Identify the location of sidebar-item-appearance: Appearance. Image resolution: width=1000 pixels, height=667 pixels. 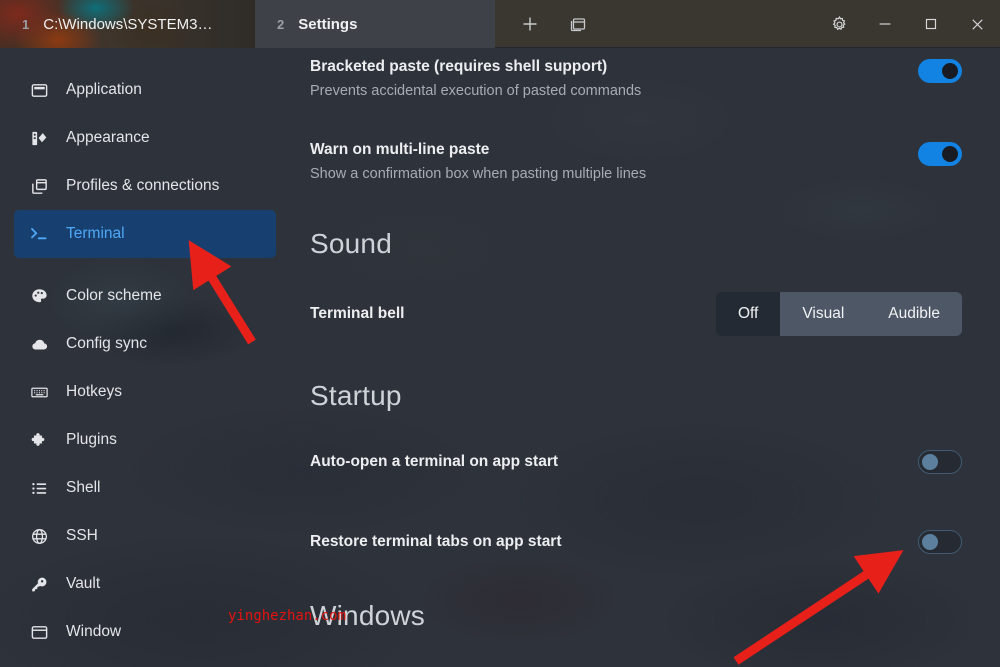
(145, 138).